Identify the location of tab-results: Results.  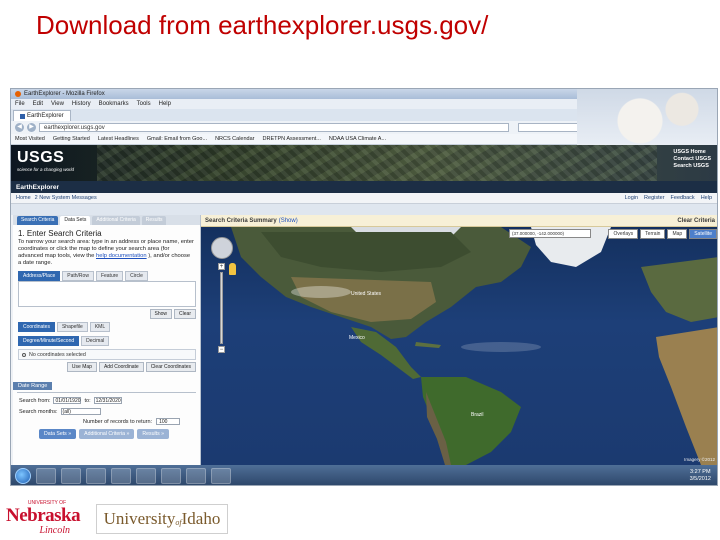
(154, 220).